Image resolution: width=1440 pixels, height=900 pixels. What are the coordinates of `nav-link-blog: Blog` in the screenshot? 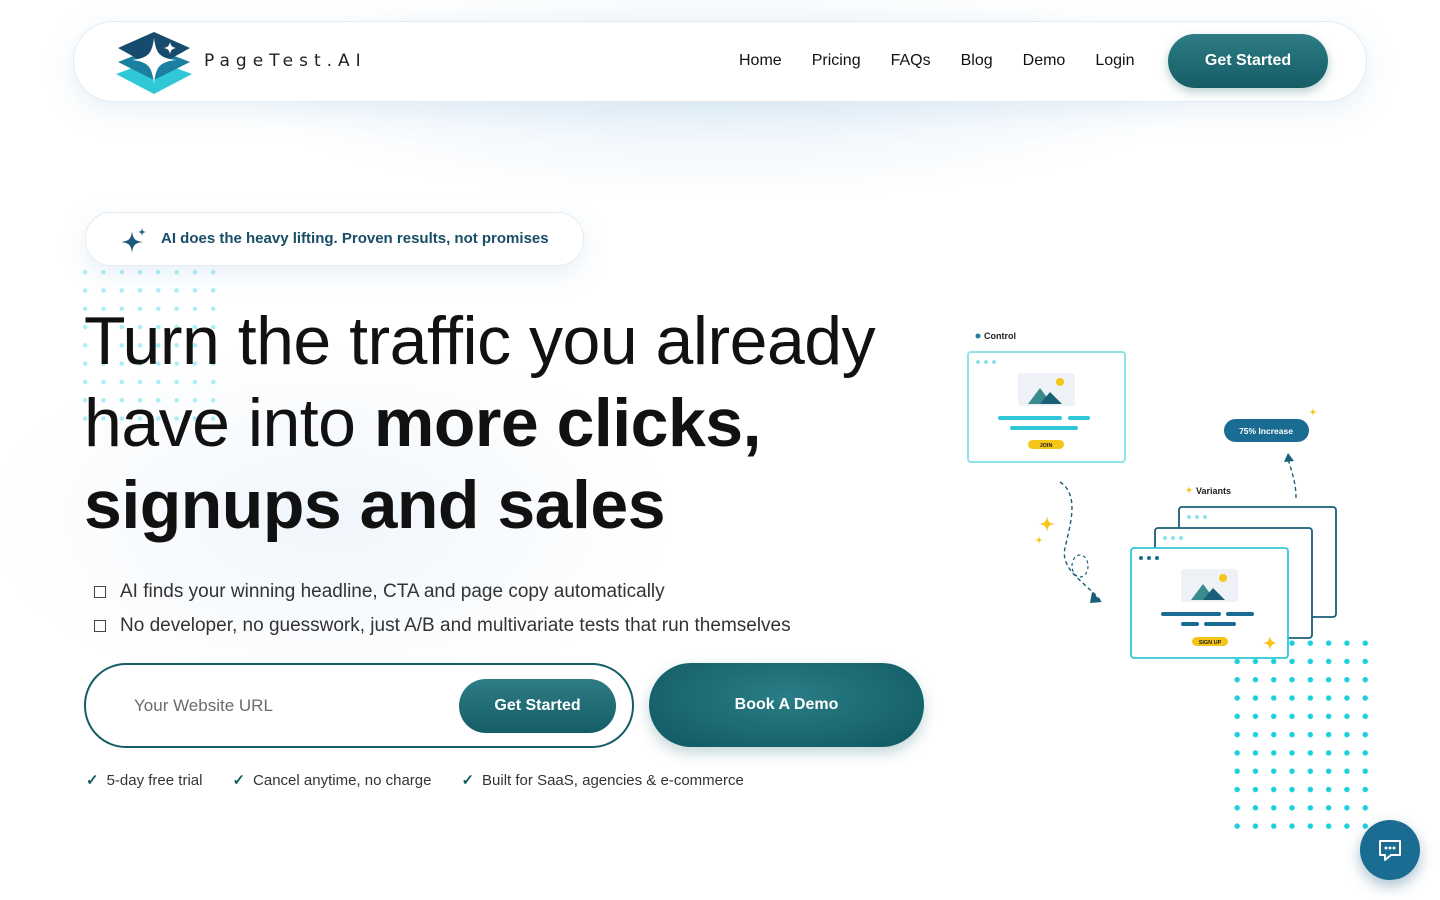 It's located at (977, 61).